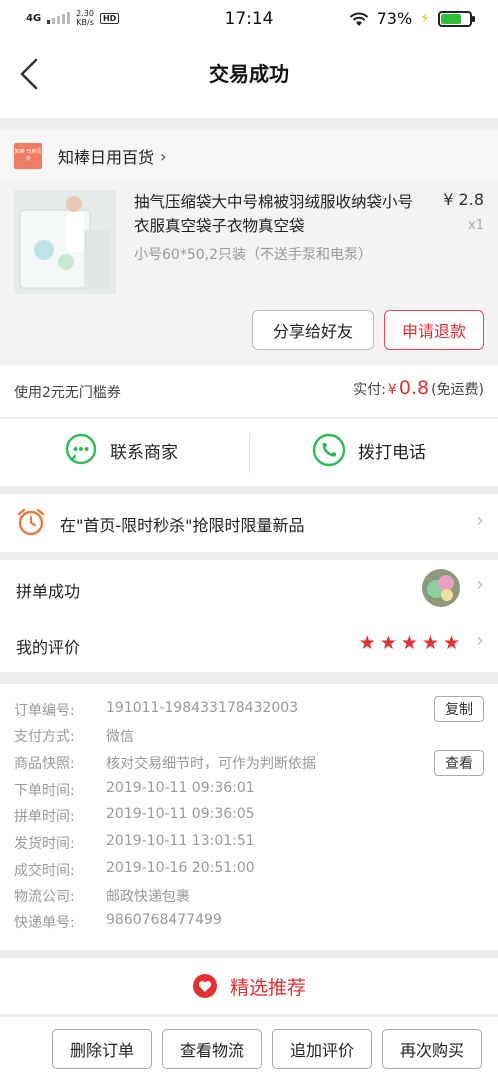 The image size is (498, 1080). What do you see at coordinates (459, 709) in the screenshot?
I see `copy-button: 复制` at bounding box center [459, 709].